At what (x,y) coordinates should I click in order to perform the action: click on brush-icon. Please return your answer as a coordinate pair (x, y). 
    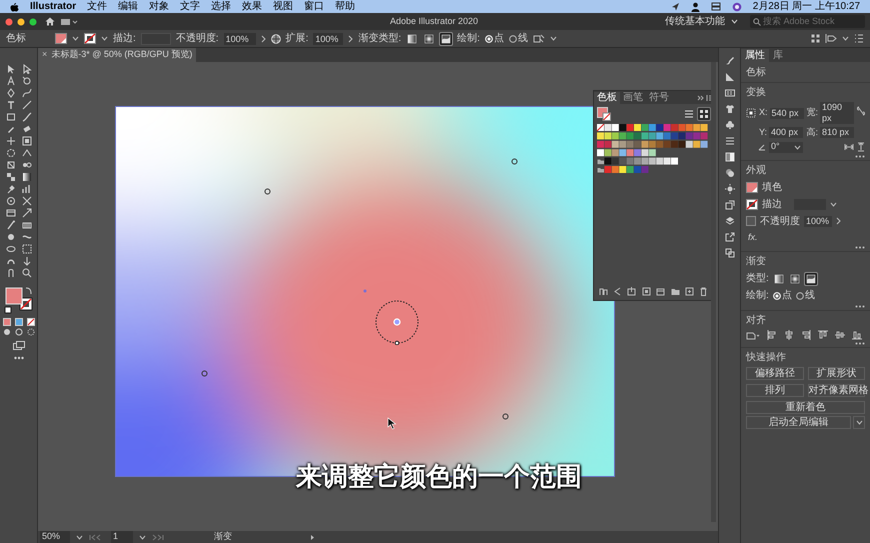
    Looking at the image, I should click on (729, 61).